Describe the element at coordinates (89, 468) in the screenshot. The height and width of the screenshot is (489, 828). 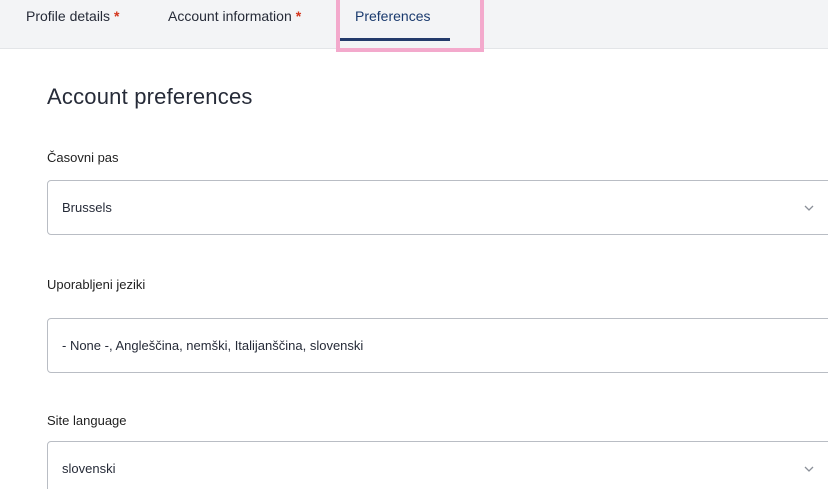
I see `site-language-value: slovenski` at that location.